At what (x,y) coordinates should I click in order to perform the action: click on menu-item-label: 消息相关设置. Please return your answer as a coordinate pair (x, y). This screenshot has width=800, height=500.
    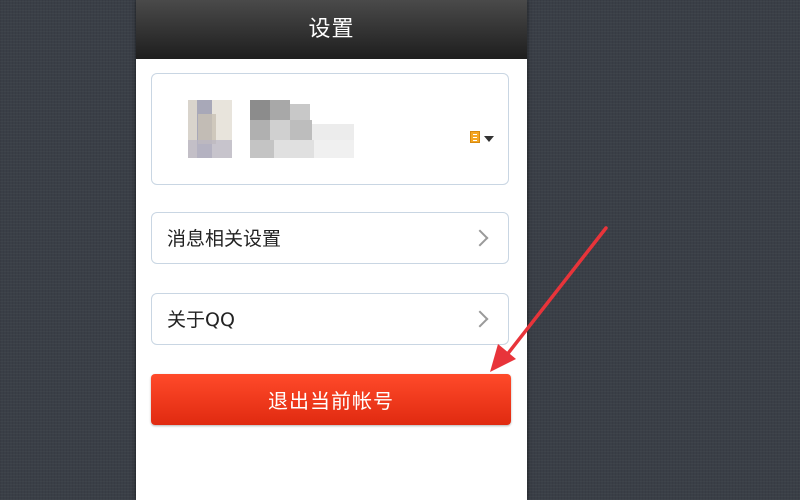
    Looking at the image, I should click on (224, 239).